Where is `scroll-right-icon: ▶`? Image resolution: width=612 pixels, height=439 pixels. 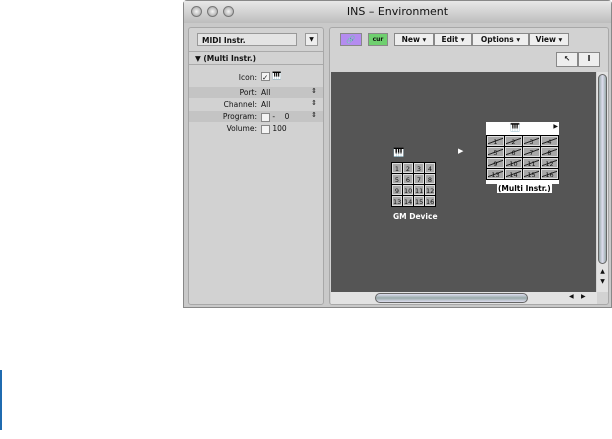 scroll-right-icon: ▶ is located at coordinates (583, 296).